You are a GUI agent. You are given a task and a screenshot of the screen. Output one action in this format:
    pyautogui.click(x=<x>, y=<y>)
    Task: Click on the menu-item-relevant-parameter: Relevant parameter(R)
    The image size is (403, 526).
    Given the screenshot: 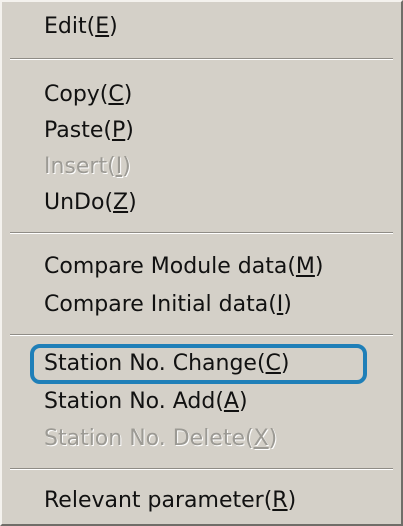 What is the action you would take?
    pyautogui.click(x=170, y=501)
    